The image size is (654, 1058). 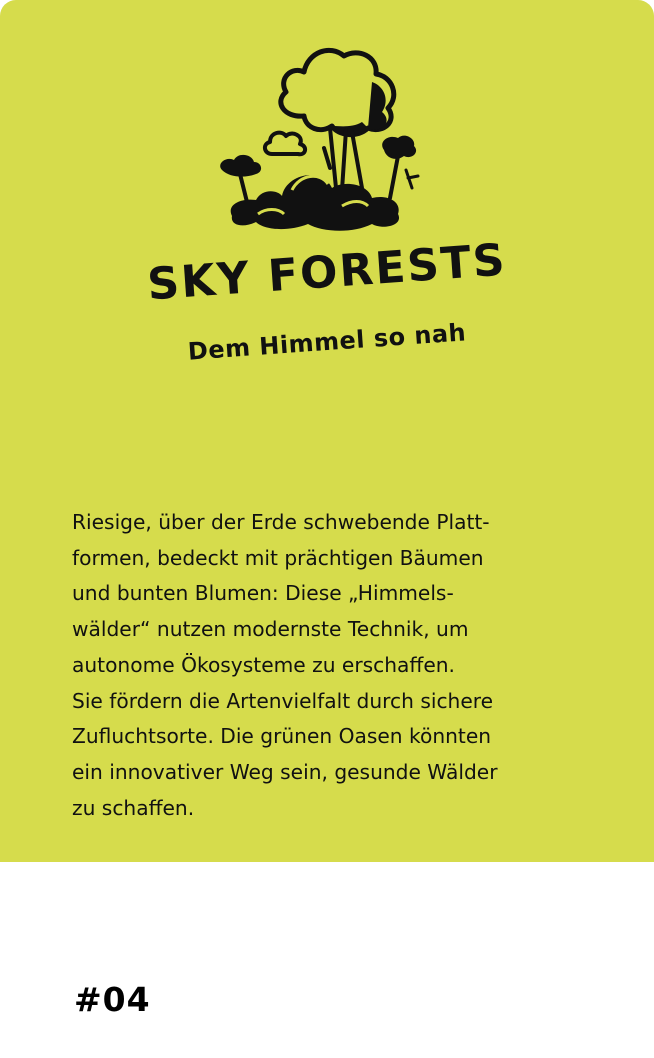 I want to click on page-subtitle: Dem Himmel so nah, so click(x=327, y=342).